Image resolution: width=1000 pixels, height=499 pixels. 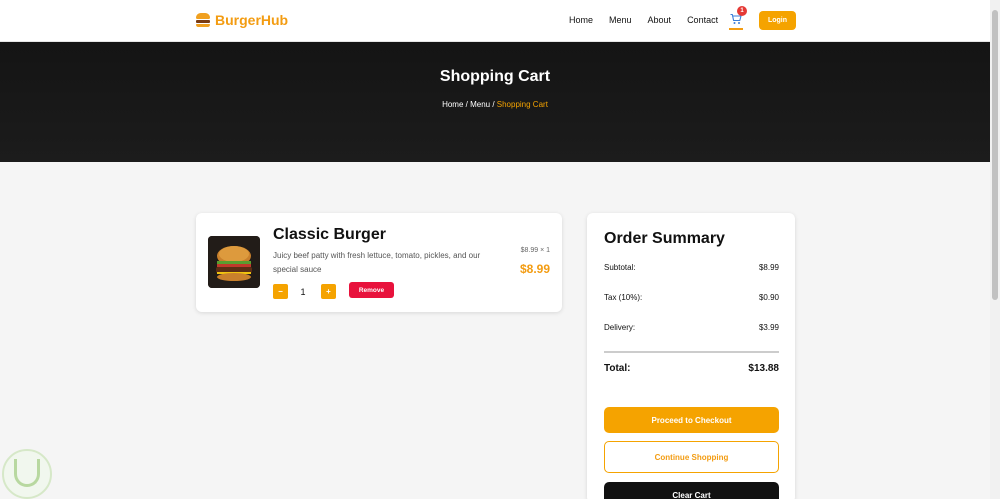 I want to click on increase-quantity-button: +, so click(x=328, y=291).